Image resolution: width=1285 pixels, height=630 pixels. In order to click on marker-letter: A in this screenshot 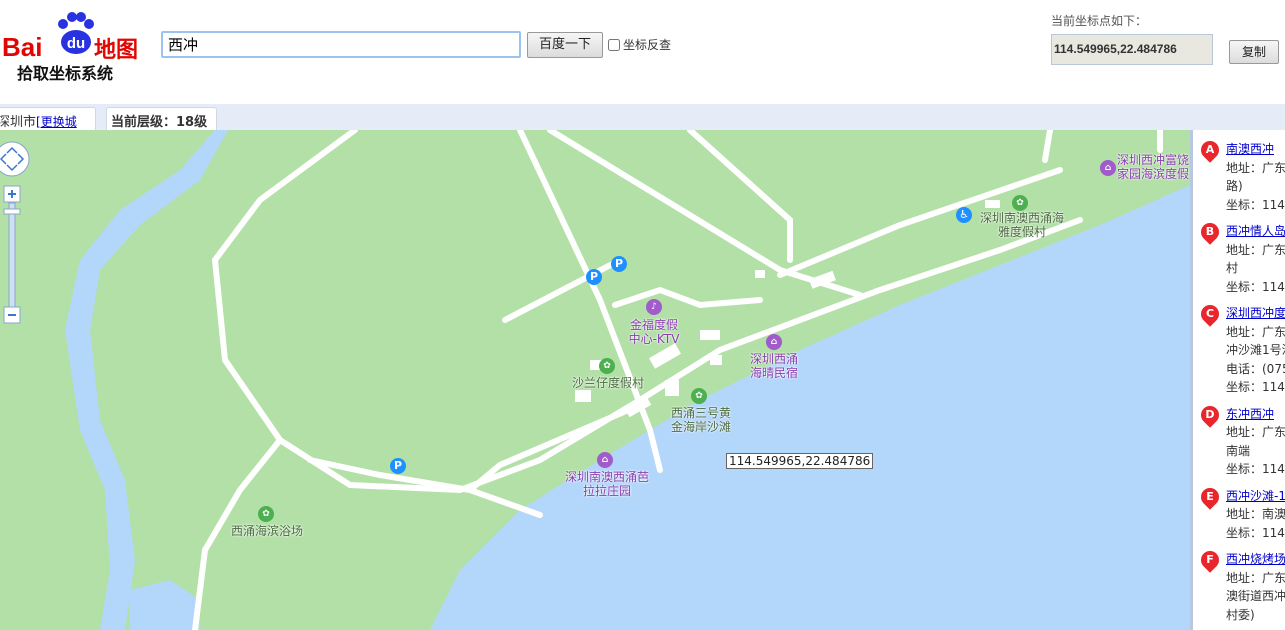, I will do `click(1210, 149)`.